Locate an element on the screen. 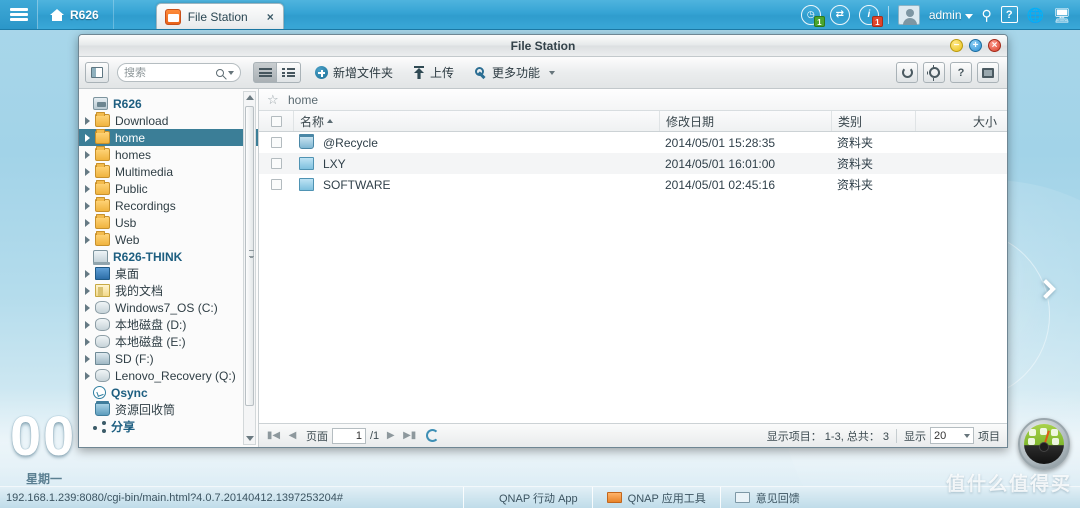 The image size is (1080, 508). home-nas-button: R626 is located at coordinates (76, 14).